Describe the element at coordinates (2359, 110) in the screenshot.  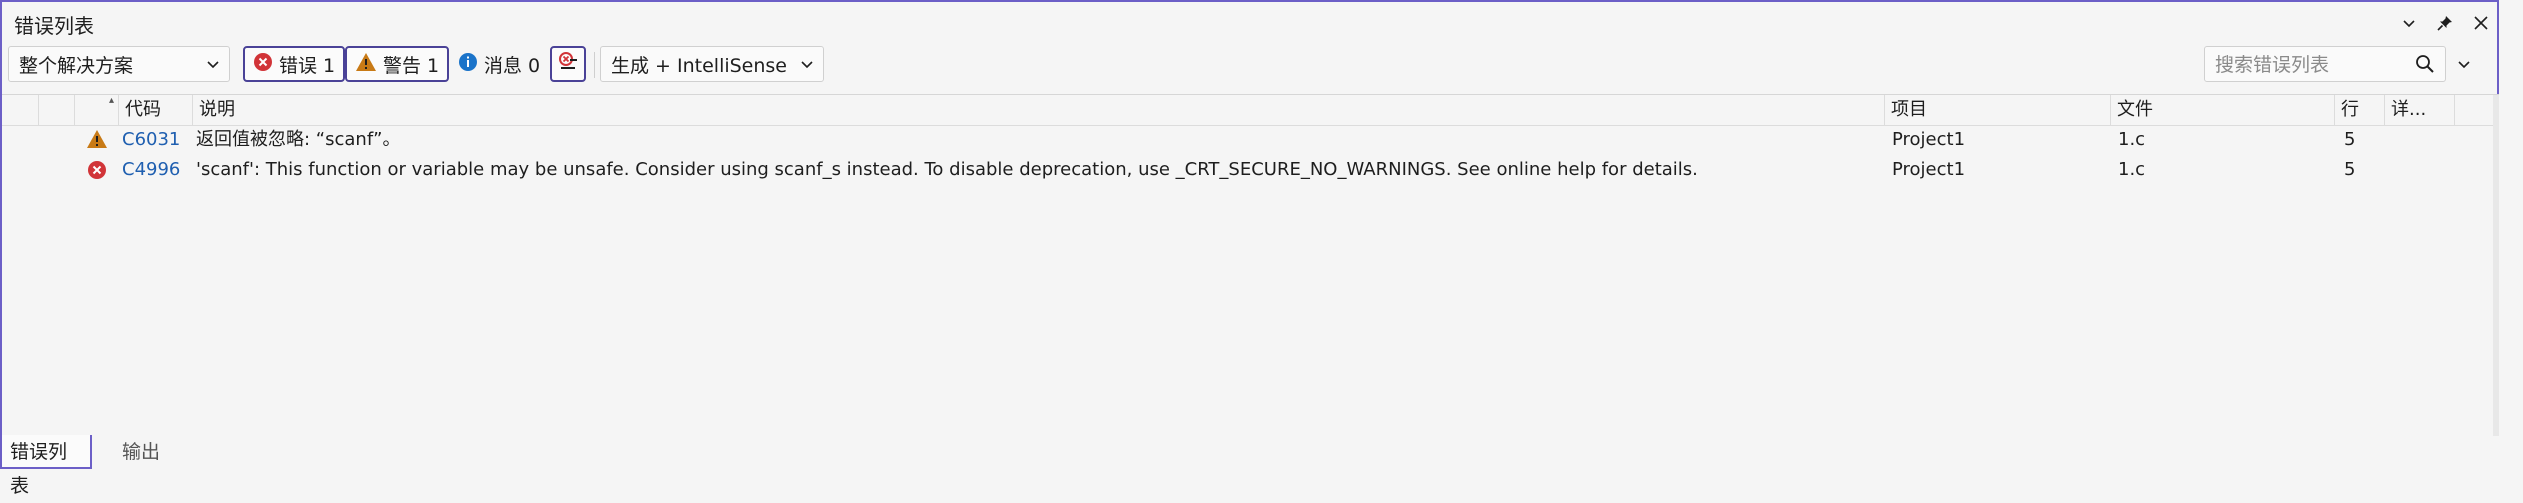
I see `column-header-line: 行` at that location.